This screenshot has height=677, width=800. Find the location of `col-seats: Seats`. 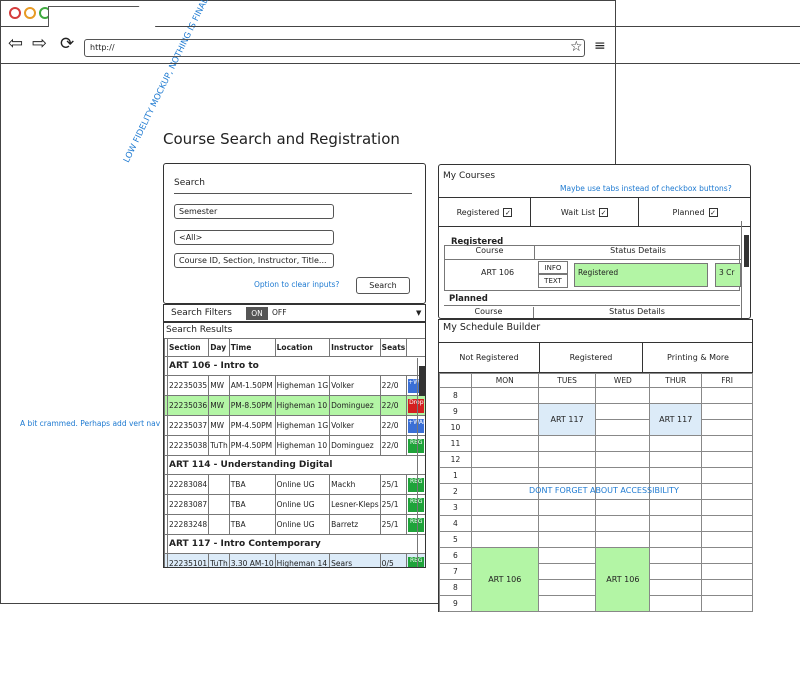

col-seats: Seats is located at coordinates (393, 347).